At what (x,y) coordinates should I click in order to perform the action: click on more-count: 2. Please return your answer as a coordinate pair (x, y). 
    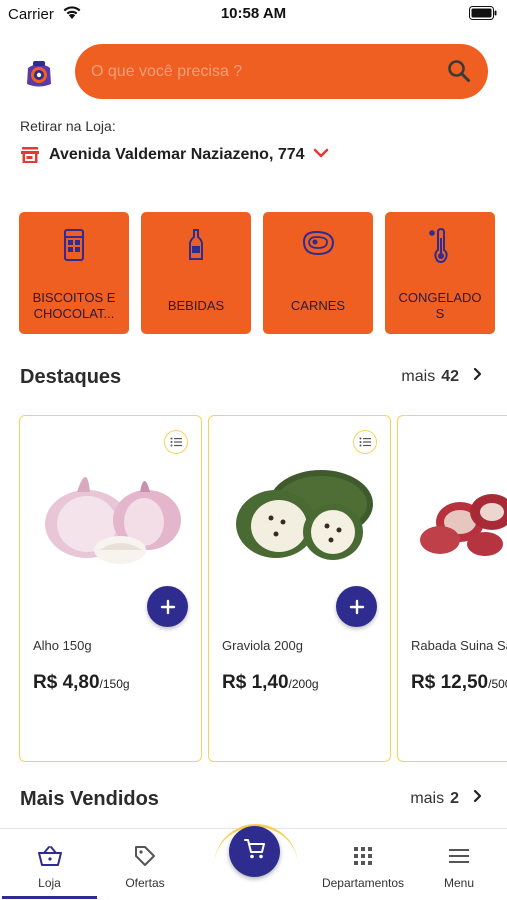
    Looking at the image, I should click on (454, 798).